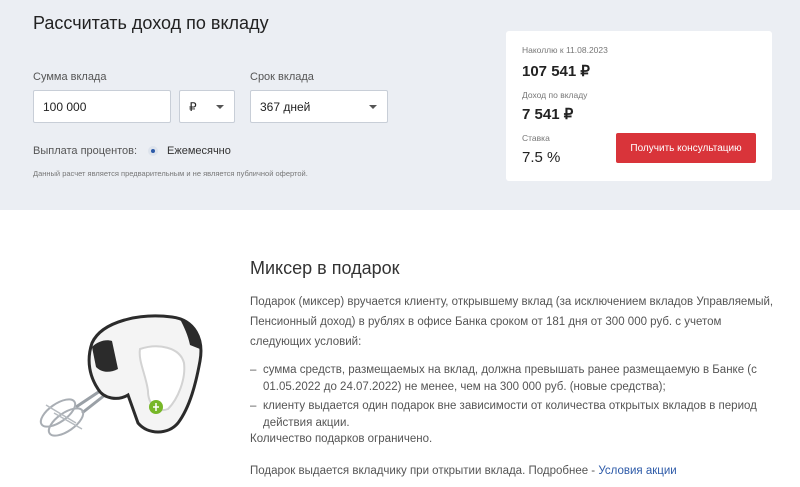  Describe the element at coordinates (153, 151) in the screenshot. I see `payout-radio` at that location.